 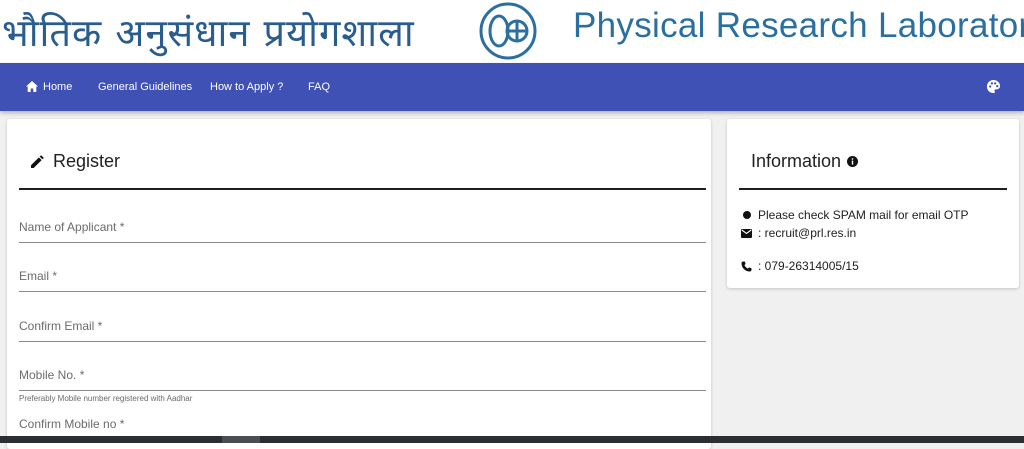 What do you see at coordinates (362, 189) in the screenshot?
I see `register-divider` at bounding box center [362, 189].